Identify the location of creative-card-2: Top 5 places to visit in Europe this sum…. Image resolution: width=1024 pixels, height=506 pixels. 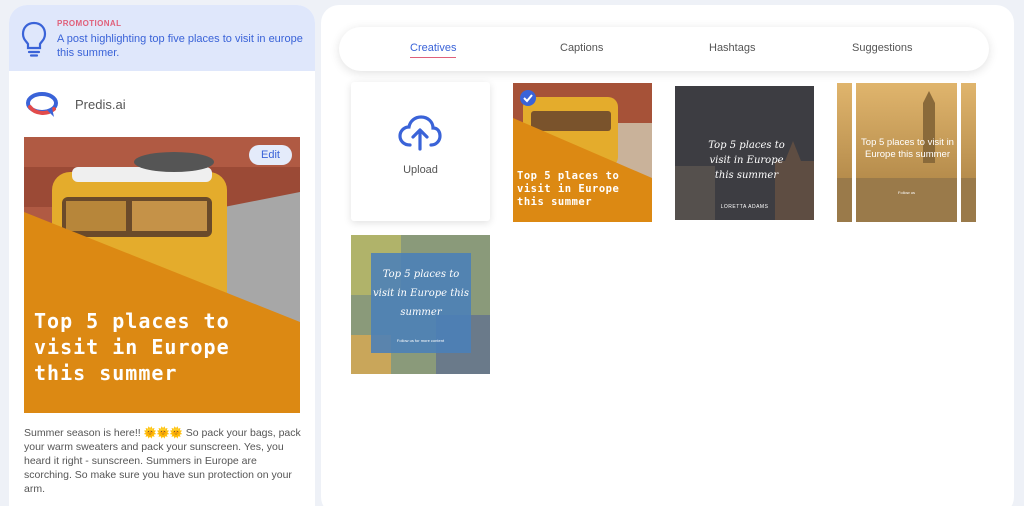
(744, 153).